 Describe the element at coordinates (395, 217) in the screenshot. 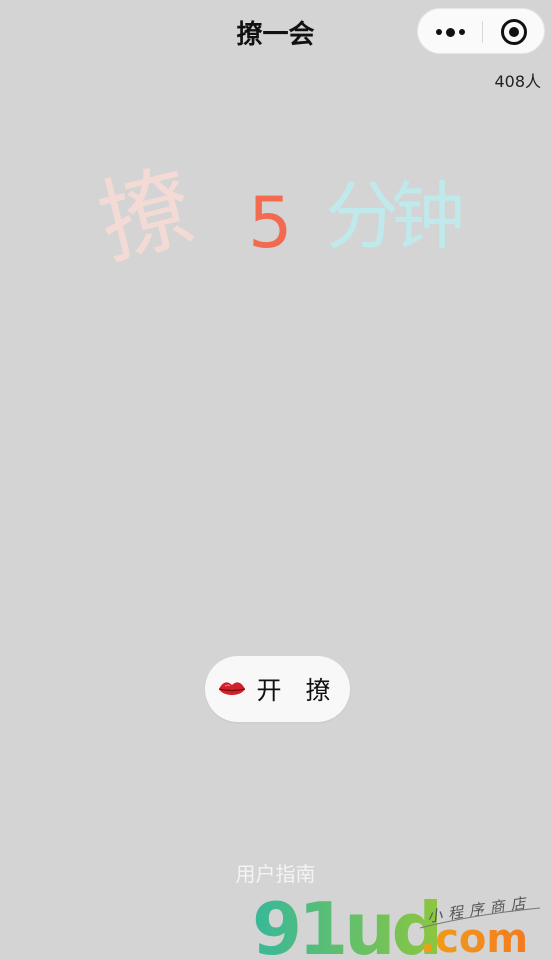

I see `hero-minutes: 分钟` at that location.